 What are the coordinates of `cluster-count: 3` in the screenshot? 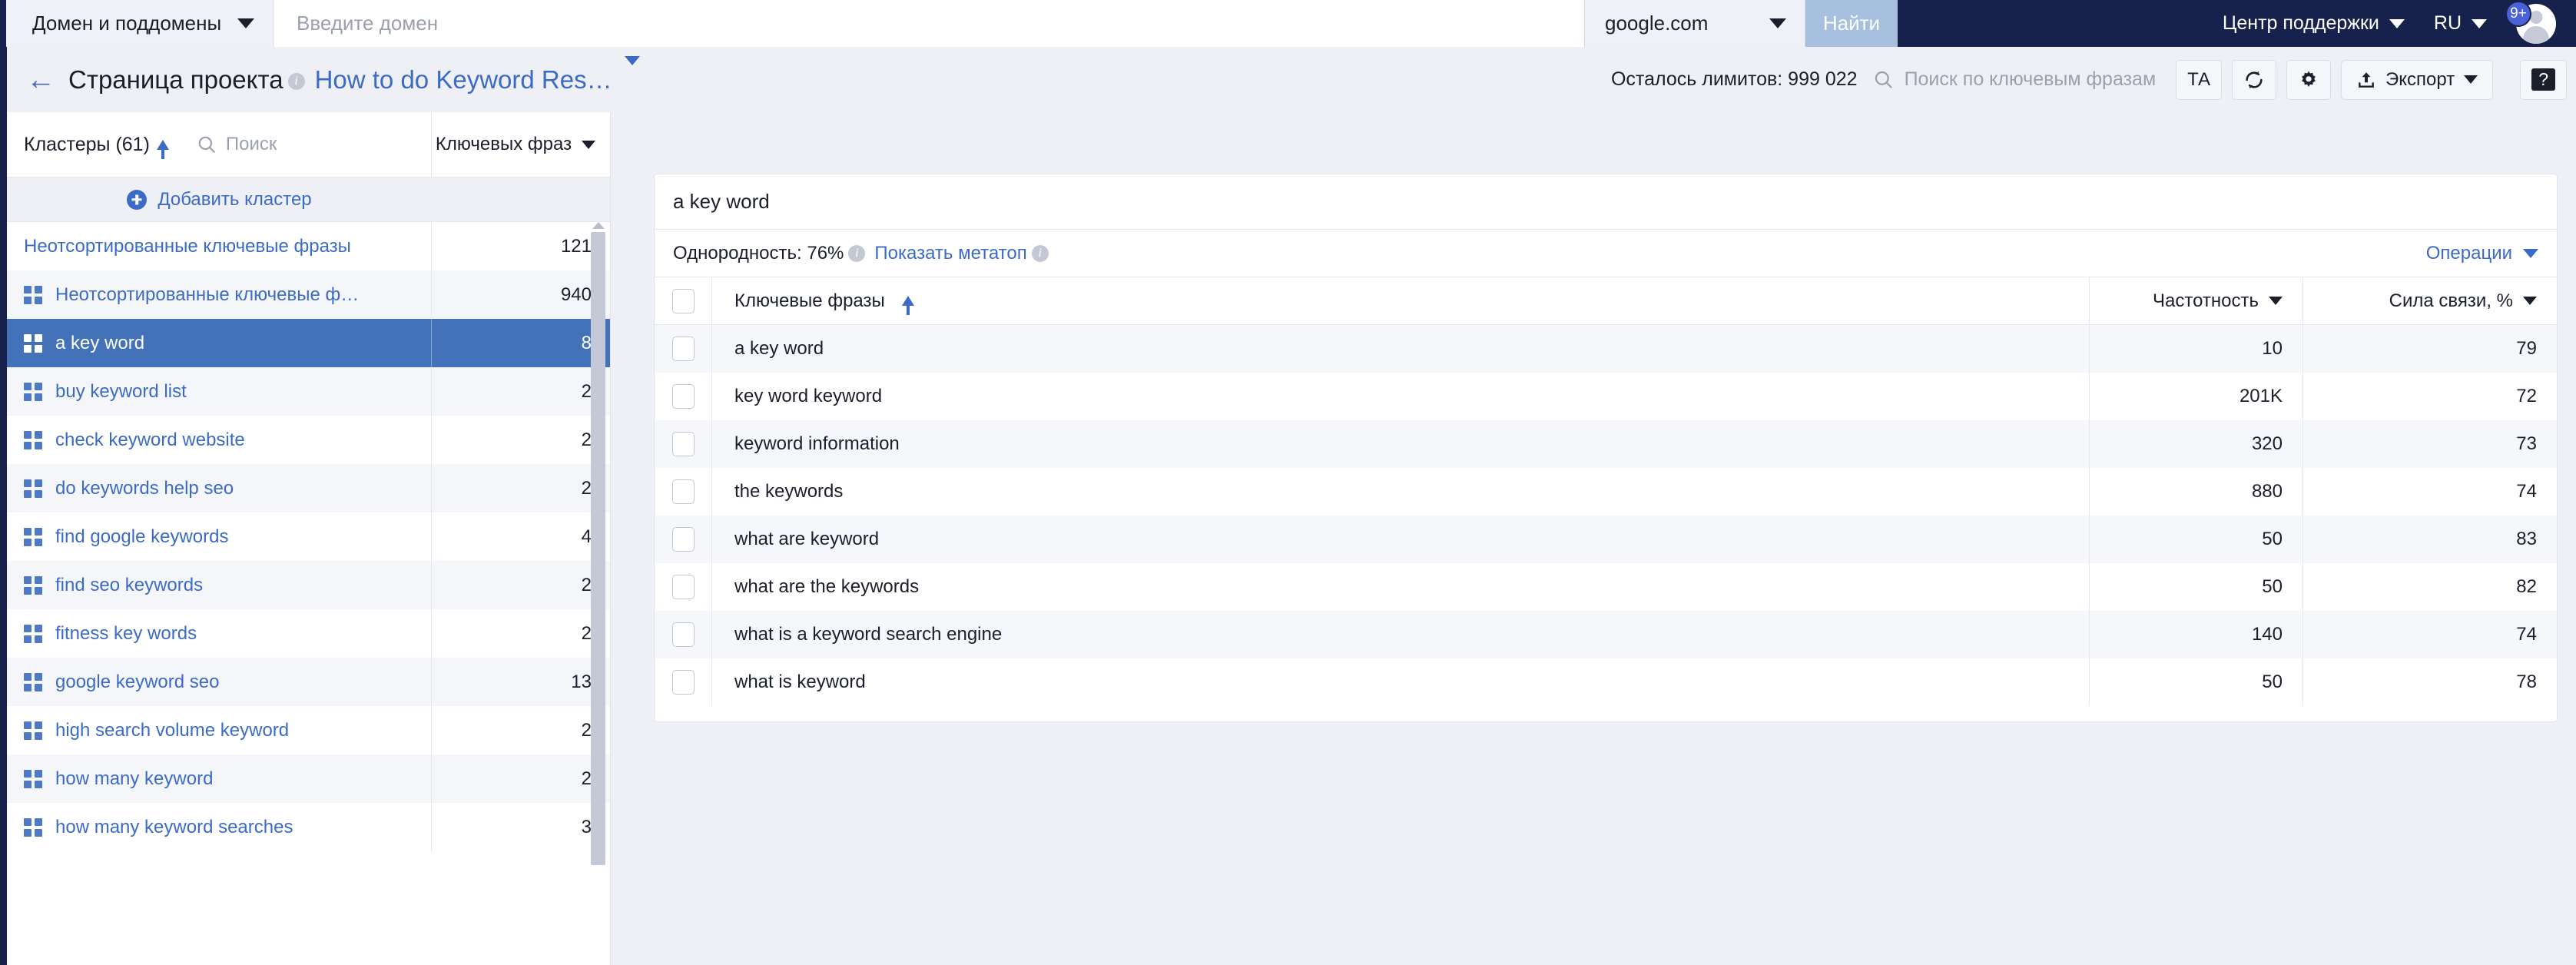 It's located at (586, 826).